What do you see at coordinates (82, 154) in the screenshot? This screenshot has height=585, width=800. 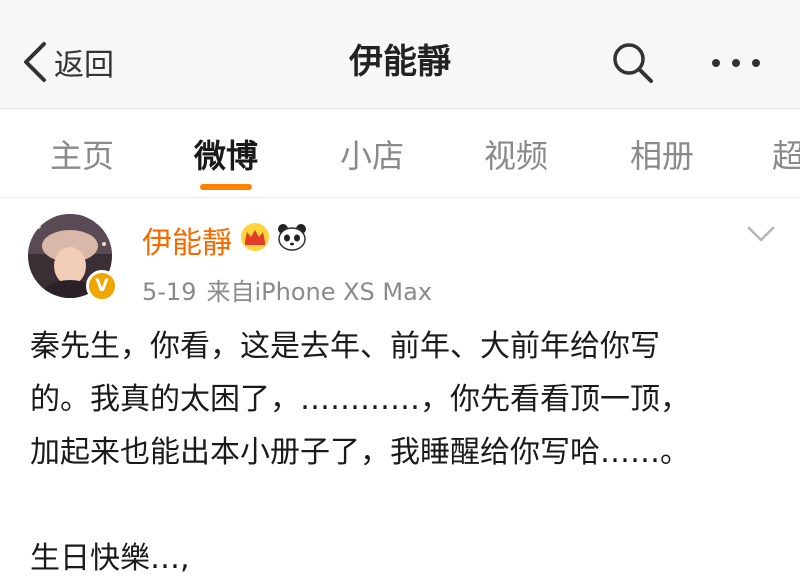 I see `tab-home: 主页` at bounding box center [82, 154].